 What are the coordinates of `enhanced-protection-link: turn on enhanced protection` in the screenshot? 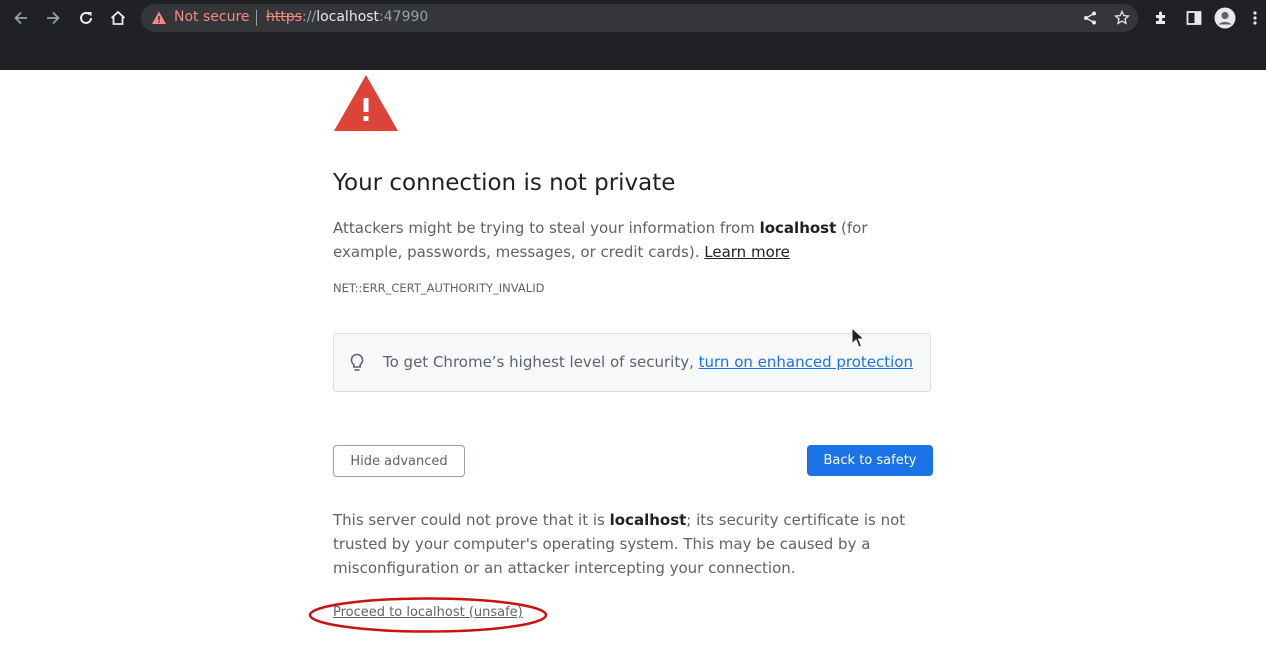 It's located at (806, 362).